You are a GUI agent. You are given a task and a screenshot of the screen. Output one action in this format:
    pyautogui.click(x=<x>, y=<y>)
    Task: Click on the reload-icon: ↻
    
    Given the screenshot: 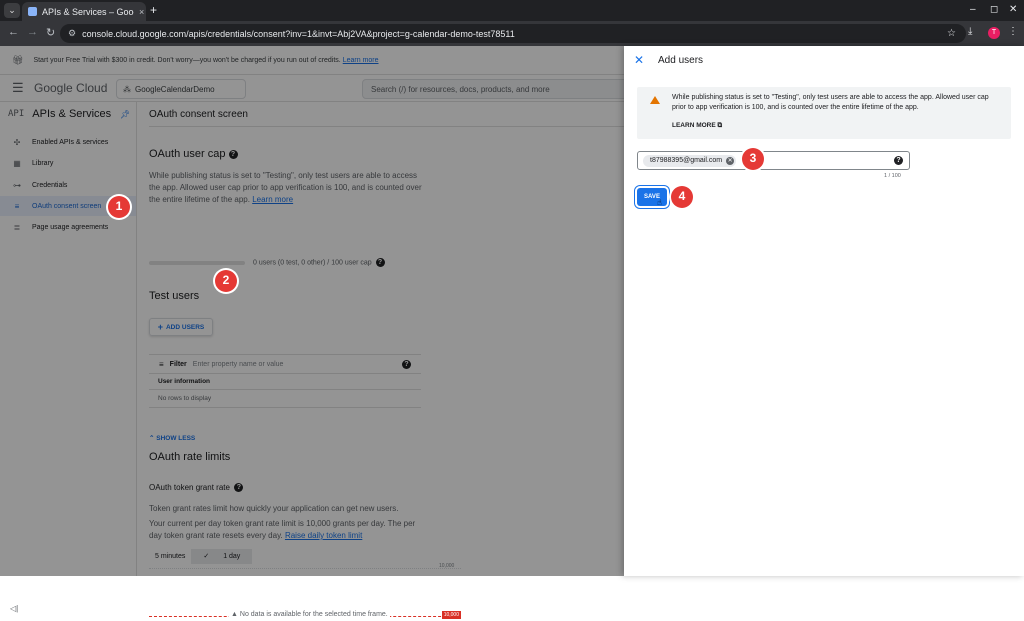 What is the action you would take?
    pyautogui.click(x=50, y=32)
    